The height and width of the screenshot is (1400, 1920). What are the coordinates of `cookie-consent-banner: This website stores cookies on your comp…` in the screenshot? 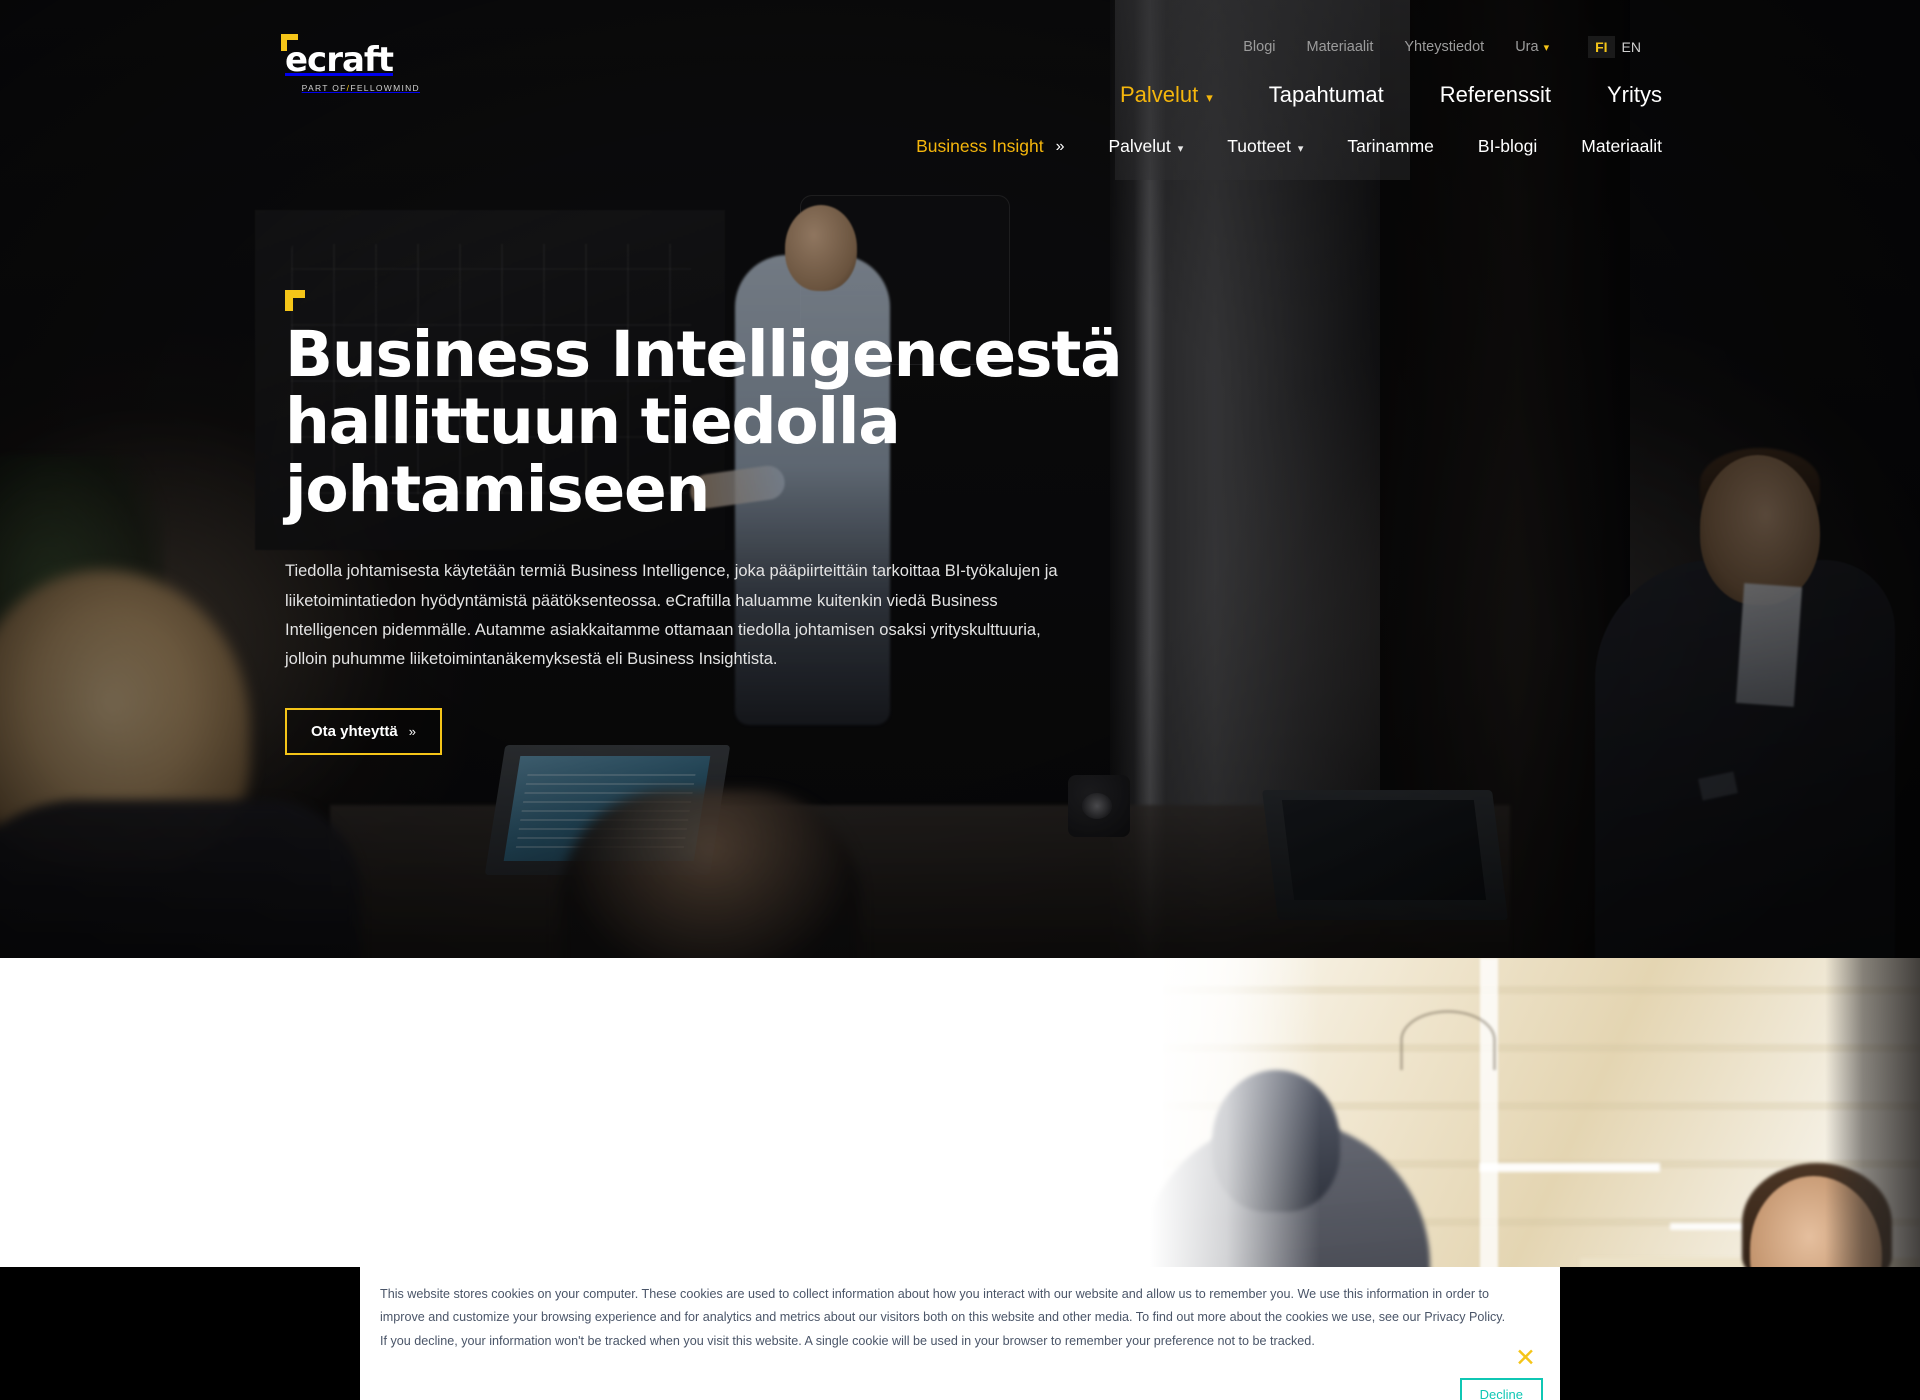 It's located at (960, 1333).